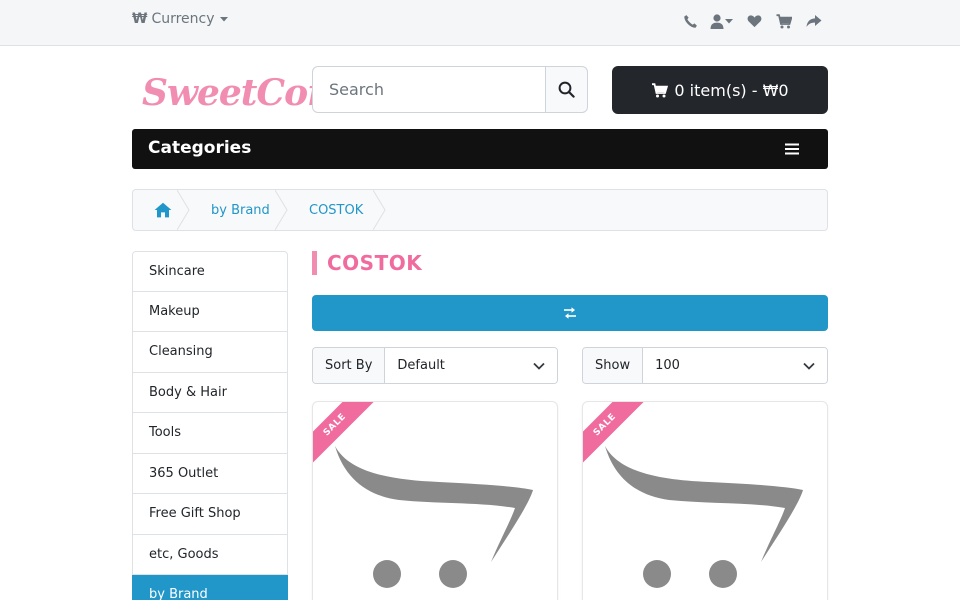 This screenshot has height=600, width=960. I want to click on page-title: COSTOK, so click(367, 263).